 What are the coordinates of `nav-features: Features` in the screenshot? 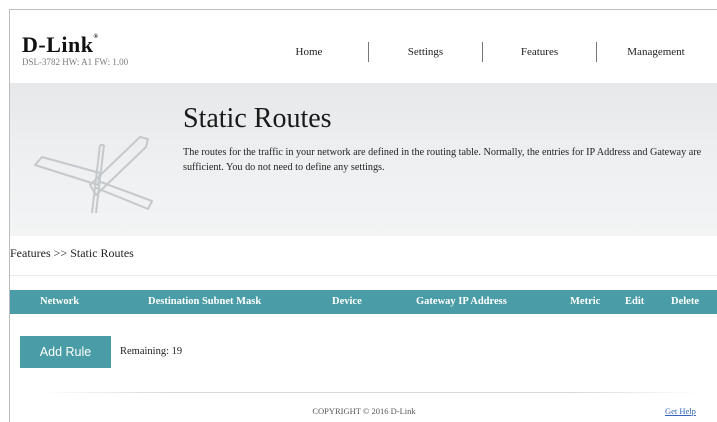 It's located at (539, 52).